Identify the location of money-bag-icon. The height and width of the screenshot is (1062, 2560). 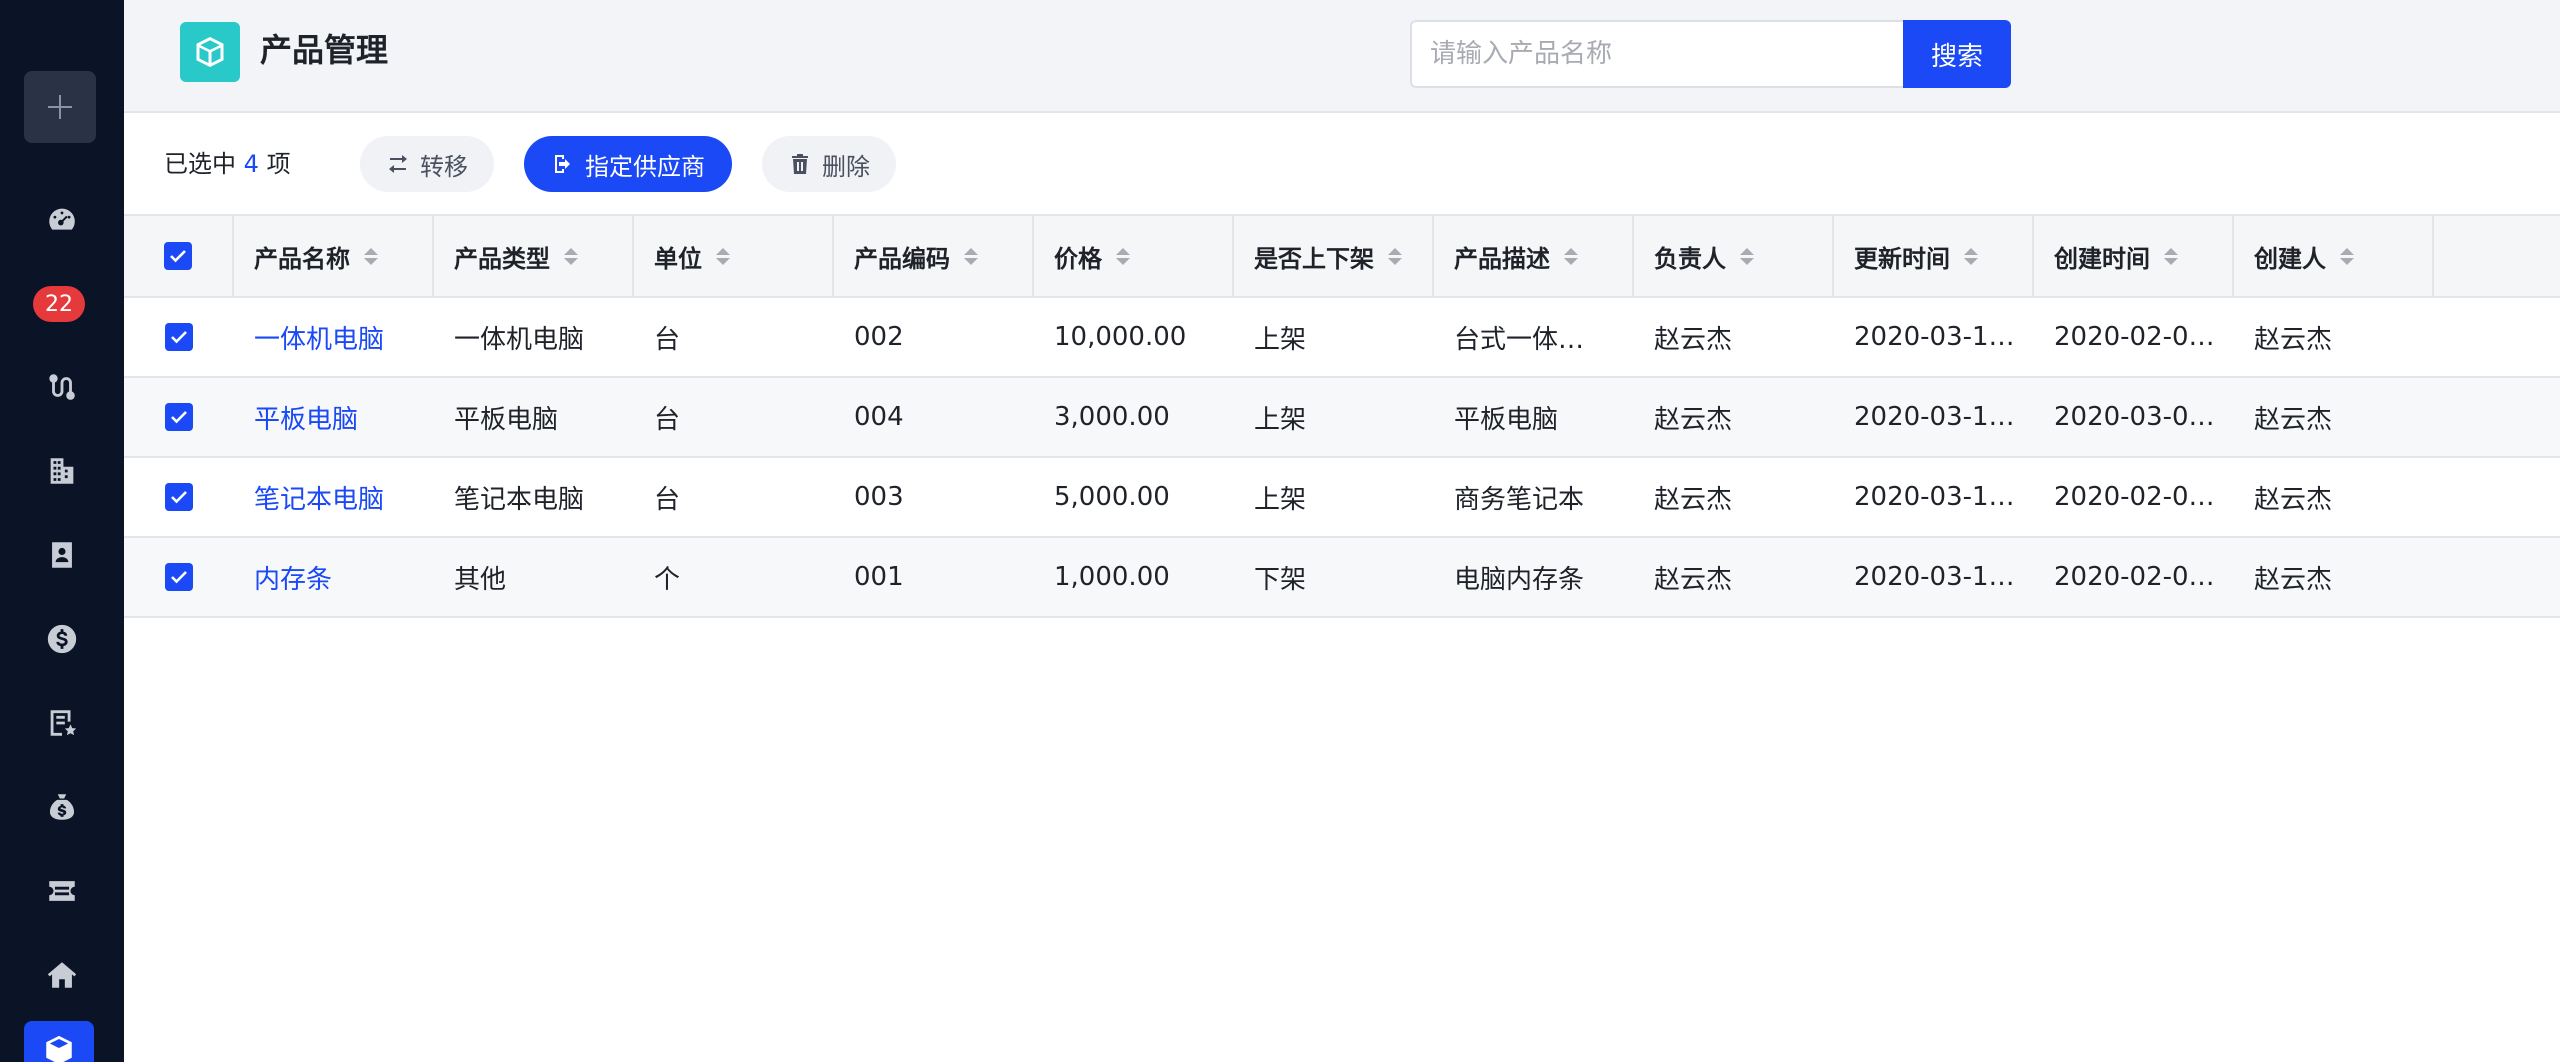
(62, 807).